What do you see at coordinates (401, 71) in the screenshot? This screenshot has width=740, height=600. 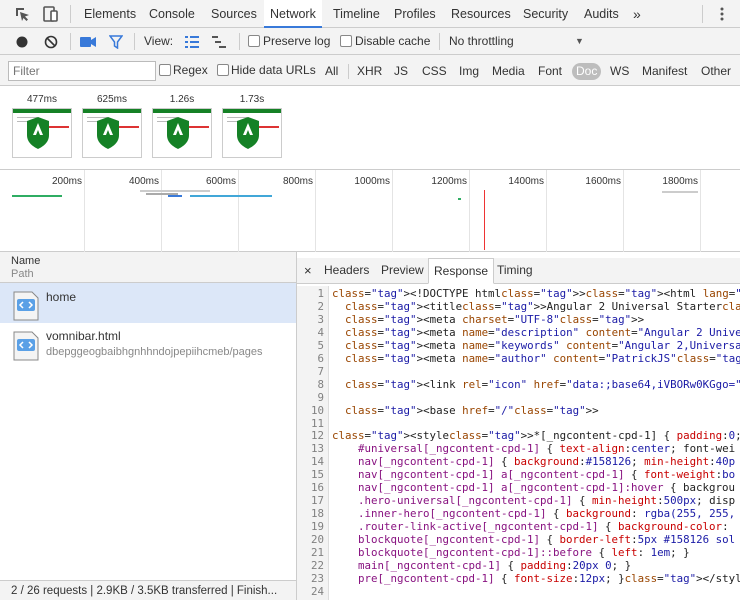 I see `filter-type-js: JS` at bounding box center [401, 71].